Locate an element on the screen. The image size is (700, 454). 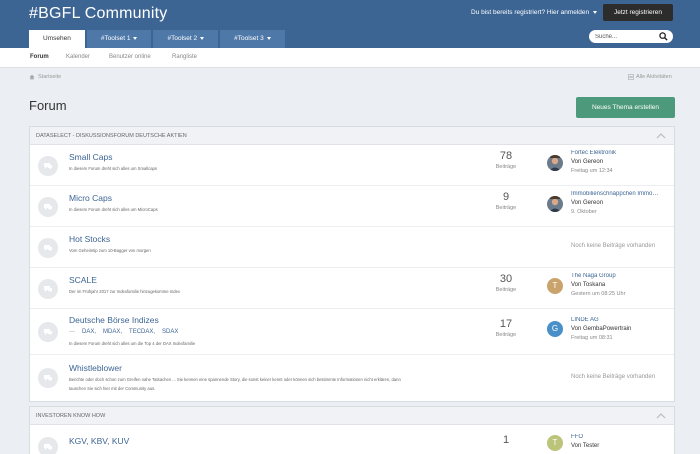
home-icon is located at coordinates (32, 77).